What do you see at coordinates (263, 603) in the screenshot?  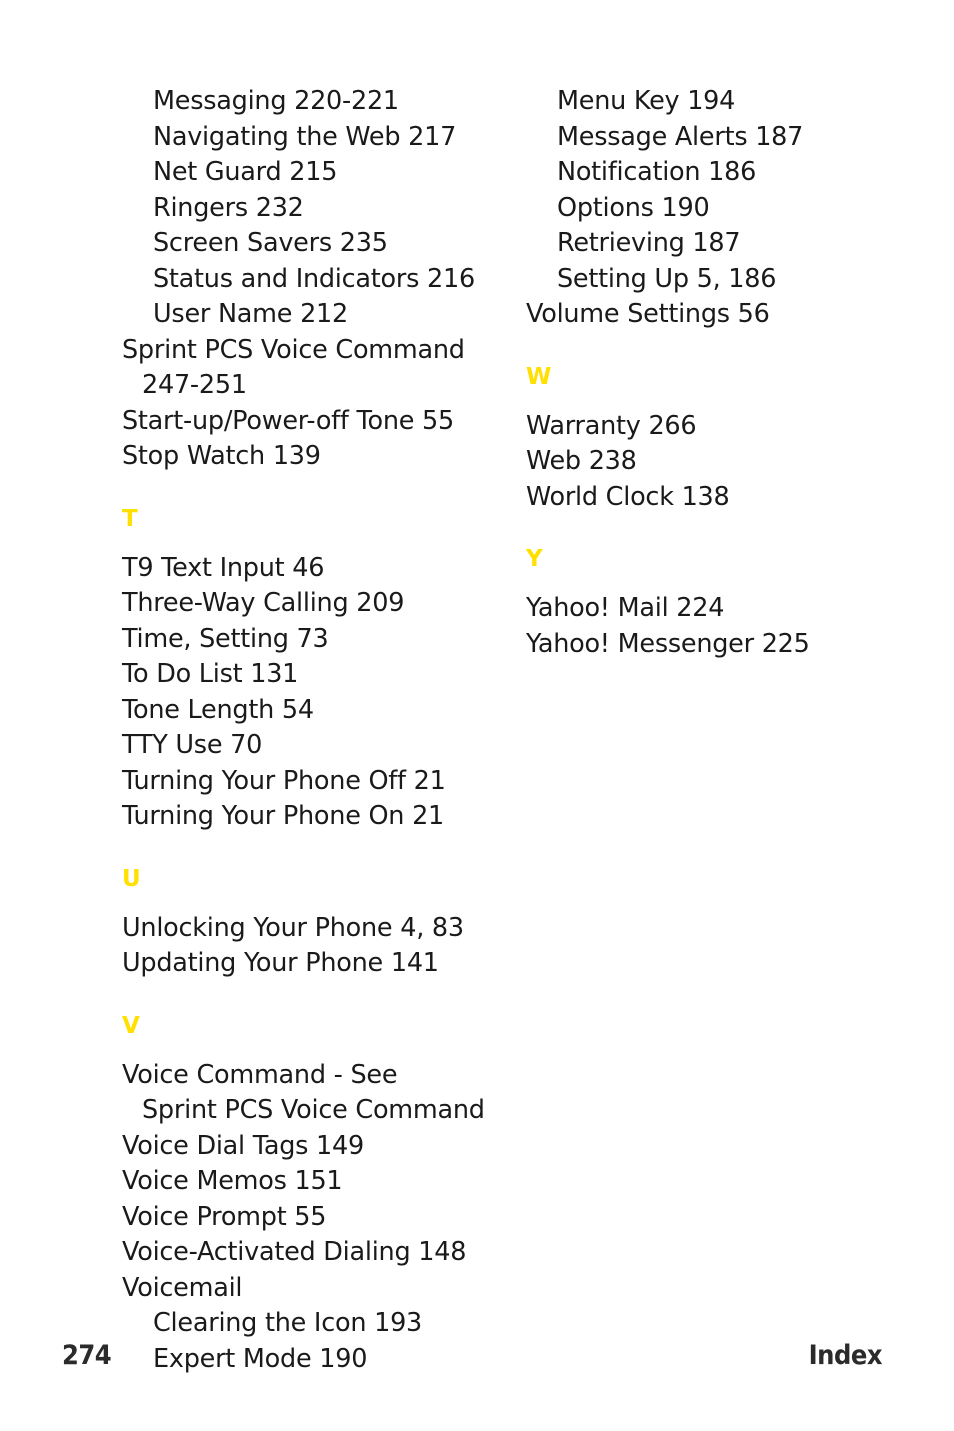 I see `index-entry: Three-Way Calling 209` at bounding box center [263, 603].